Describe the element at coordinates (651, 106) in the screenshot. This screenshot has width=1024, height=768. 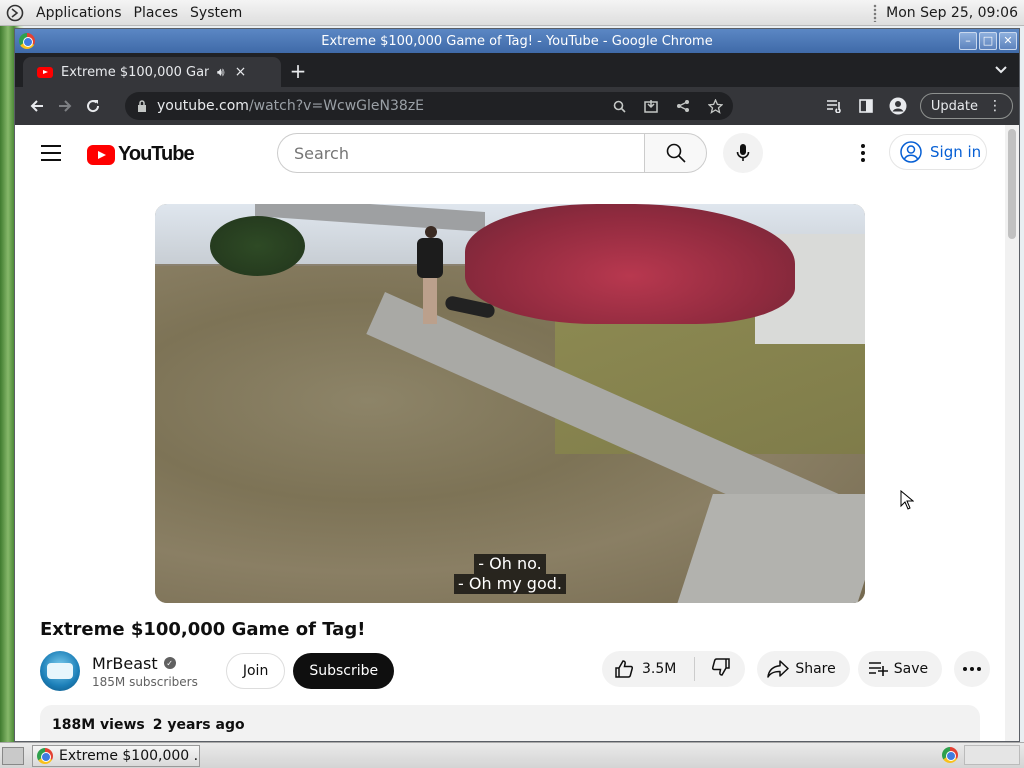
I see `install-app-icon` at that location.